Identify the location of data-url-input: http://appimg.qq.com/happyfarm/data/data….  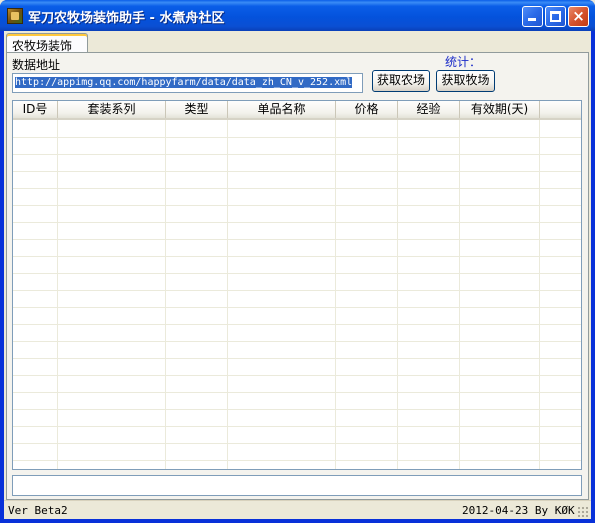
(187, 83).